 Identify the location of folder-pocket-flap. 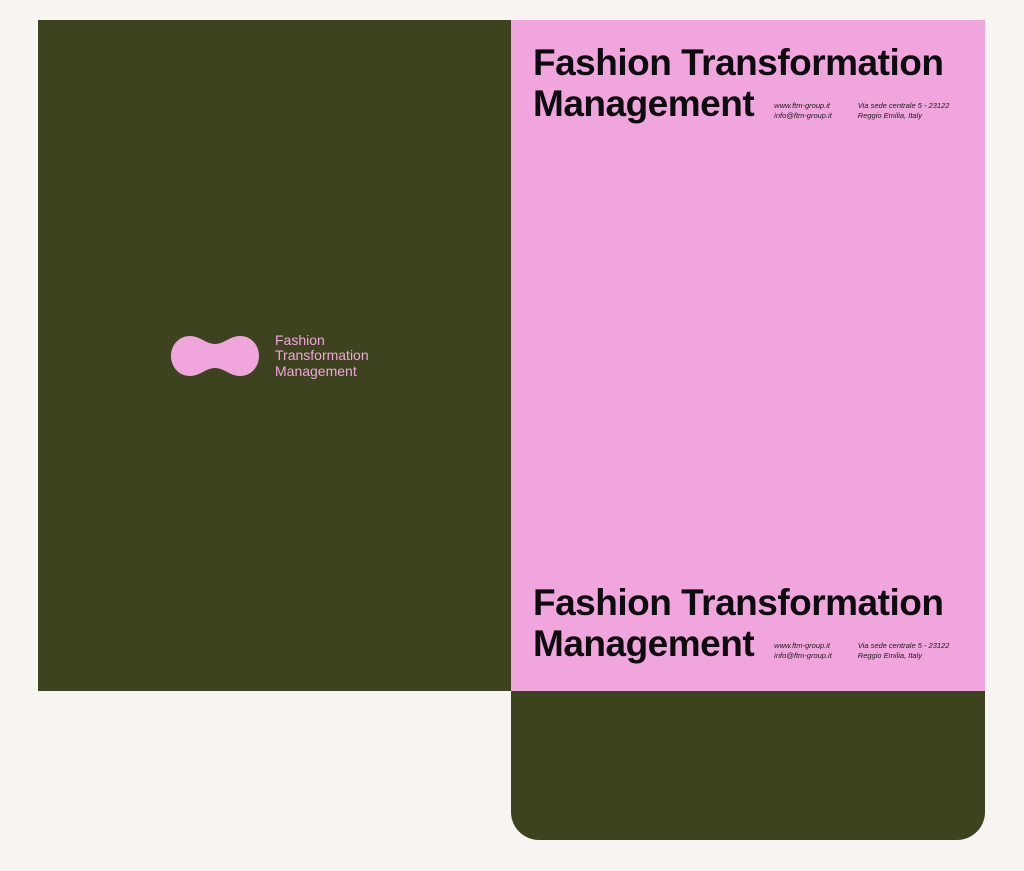
(748, 765).